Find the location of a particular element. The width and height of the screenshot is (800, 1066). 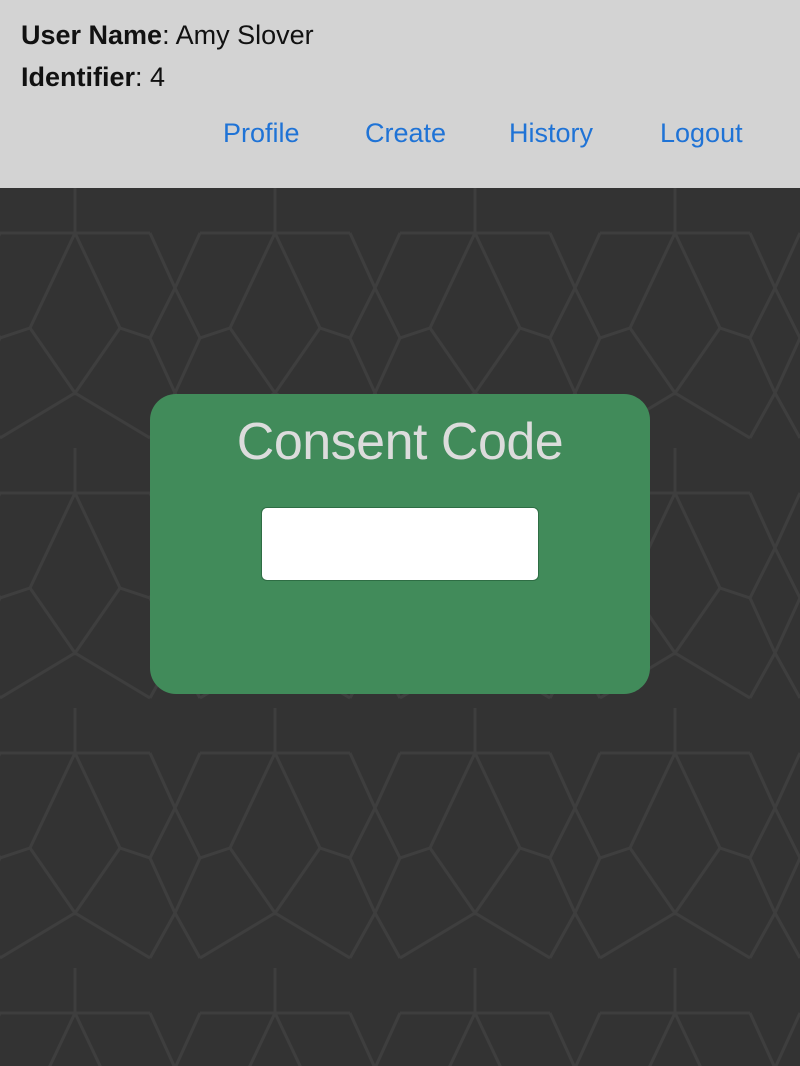

user-name-colon: : is located at coordinates (169, 35).